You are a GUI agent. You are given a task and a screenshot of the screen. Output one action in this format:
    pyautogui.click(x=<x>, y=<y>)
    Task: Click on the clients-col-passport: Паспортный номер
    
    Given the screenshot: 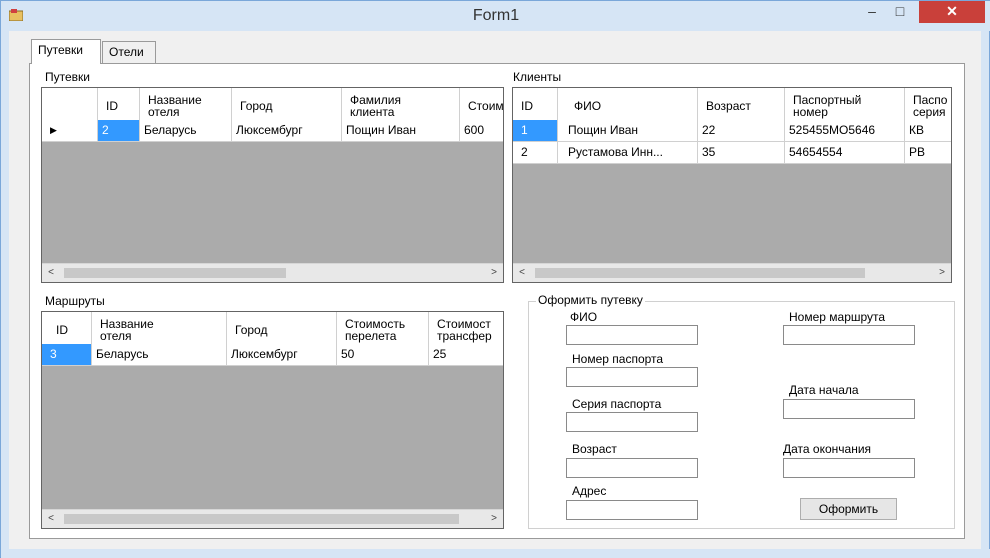 What is the action you would take?
    pyautogui.click(x=845, y=104)
    